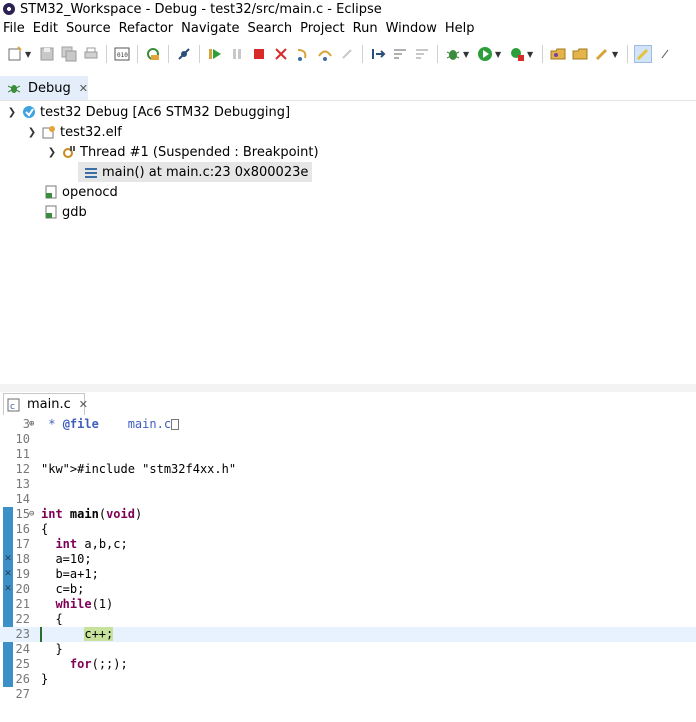  I want to click on step-return-icon, so click(347, 54).